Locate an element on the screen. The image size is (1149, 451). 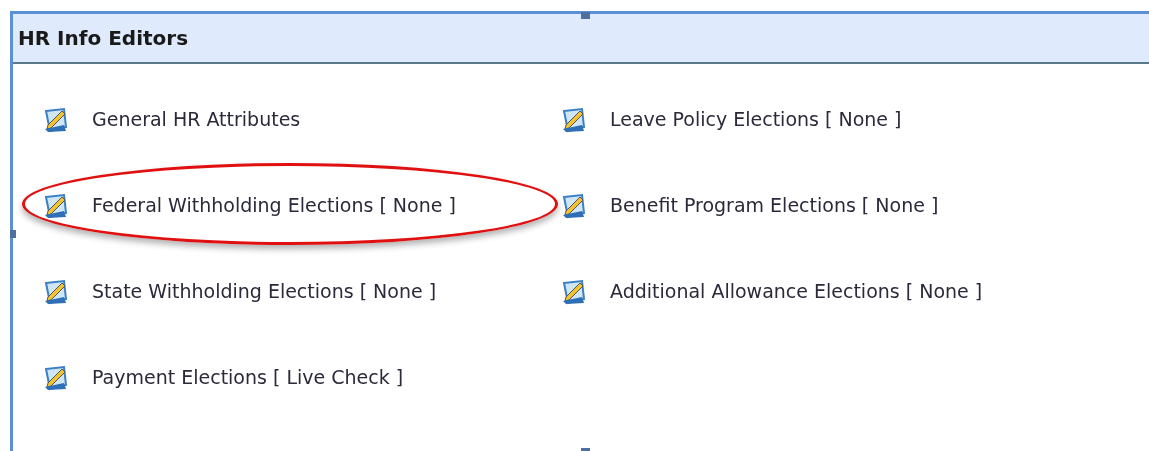
editor-link: State Withholding Elections [ None ] is located at coordinates (264, 291).